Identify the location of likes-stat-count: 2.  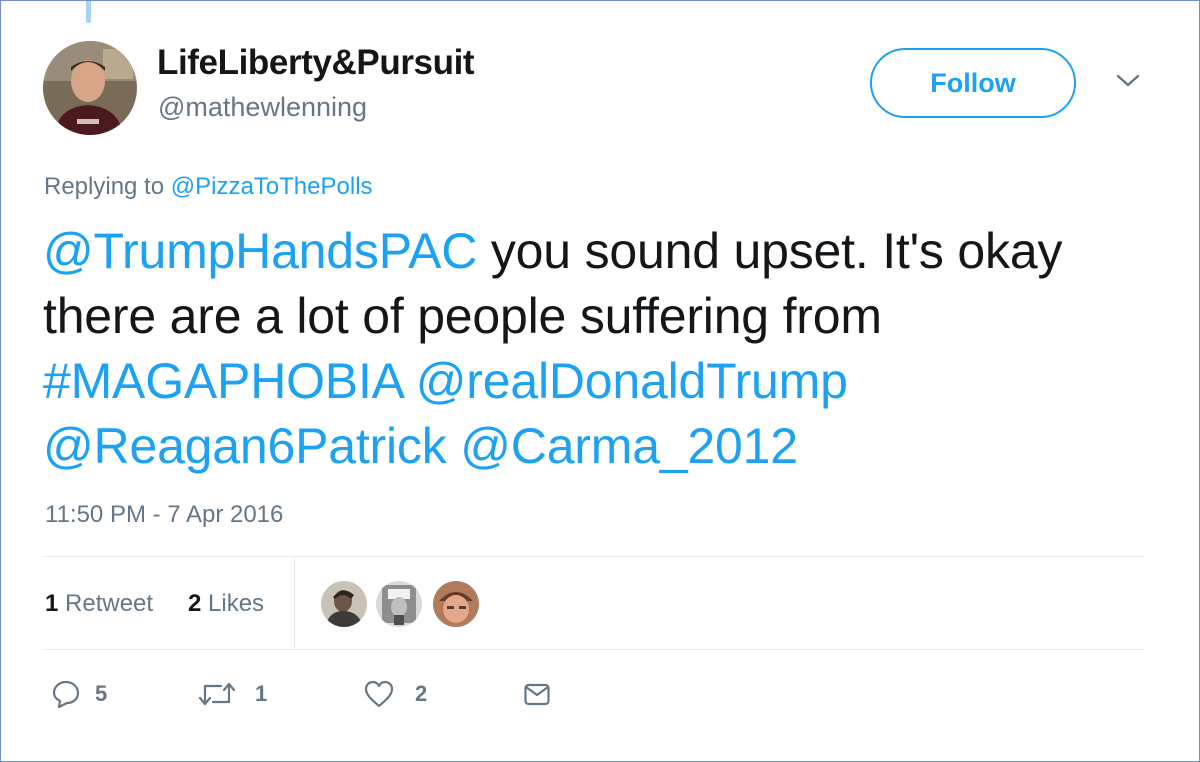
(195, 603).